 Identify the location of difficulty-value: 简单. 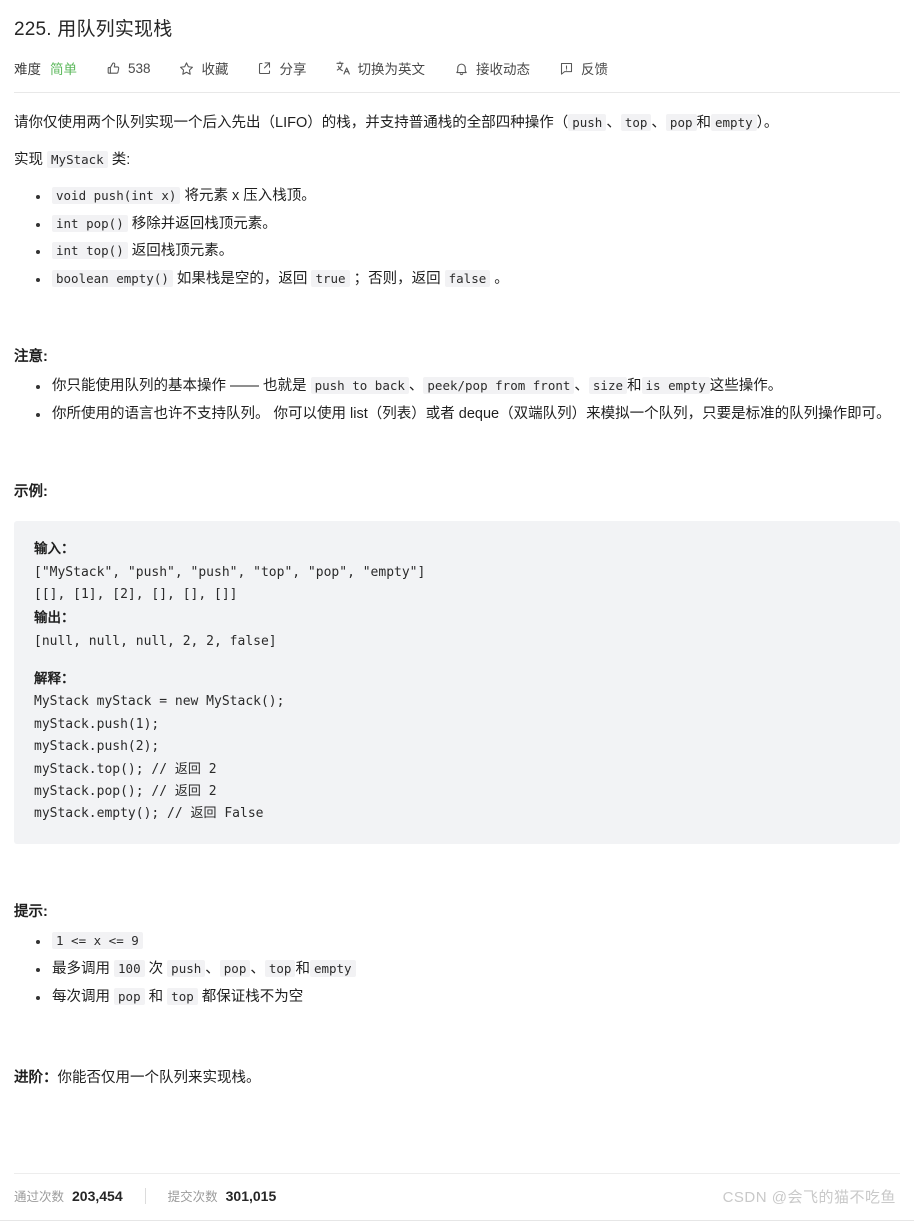
(63, 69).